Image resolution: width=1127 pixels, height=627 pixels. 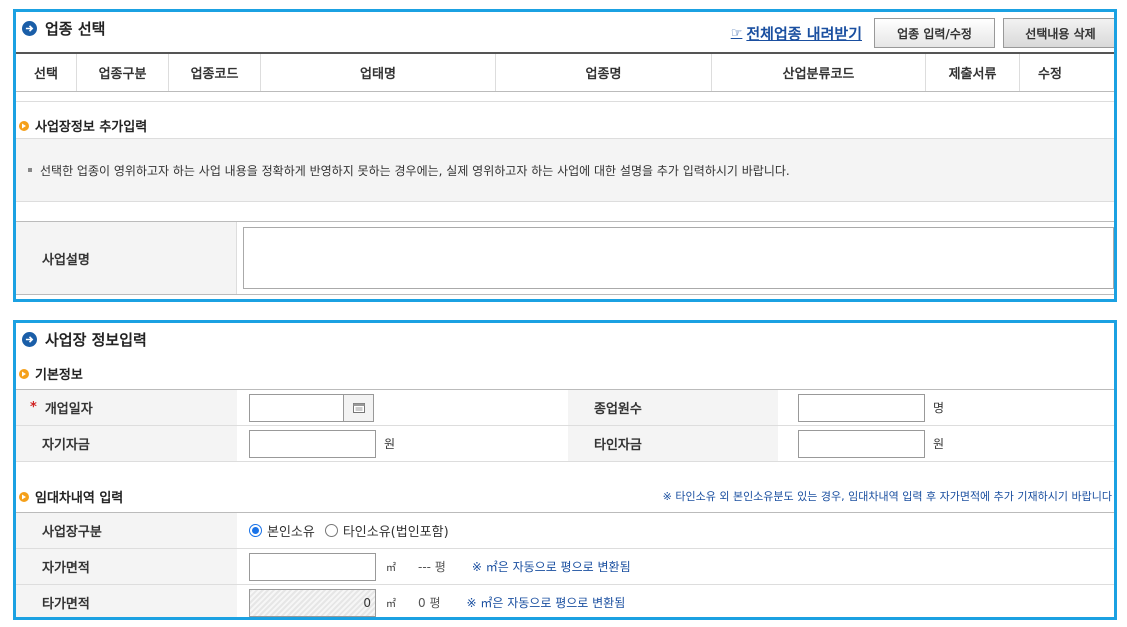 I want to click on lease-row-type: 사업장구분 본인소유 타인소유(법인포함), so click(x=565, y=531).